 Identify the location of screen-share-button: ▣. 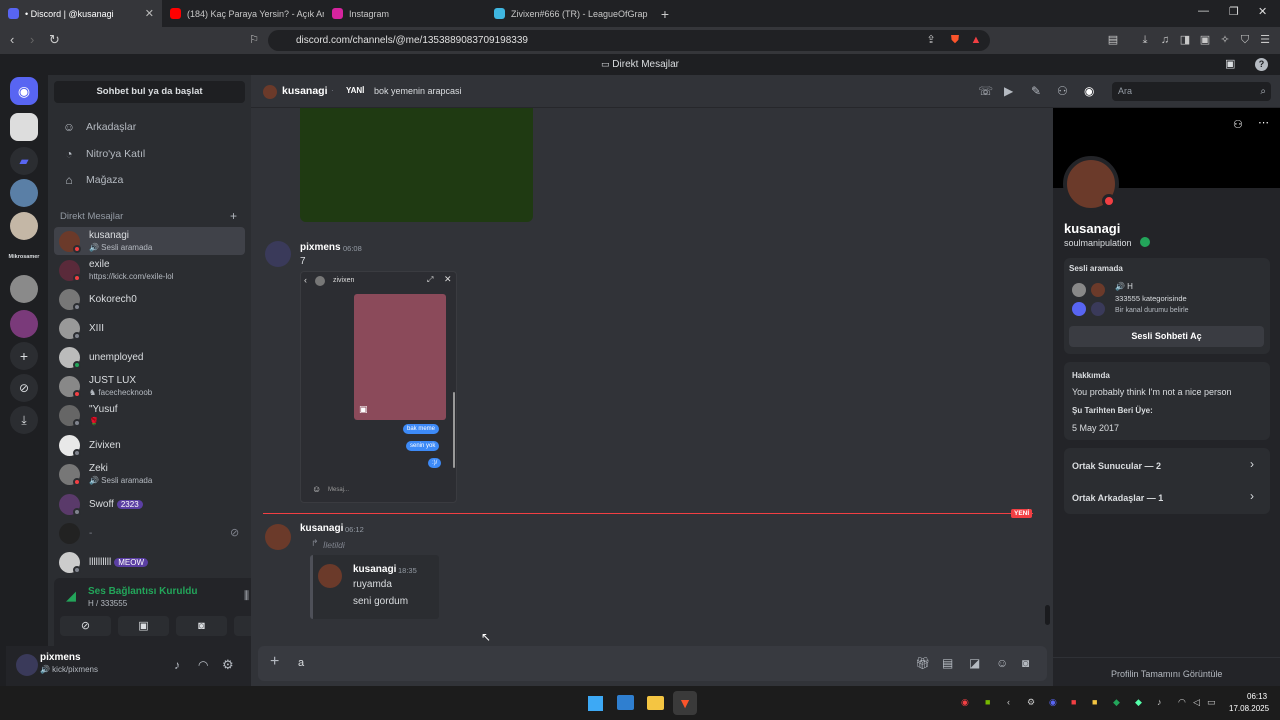
(143, 626).